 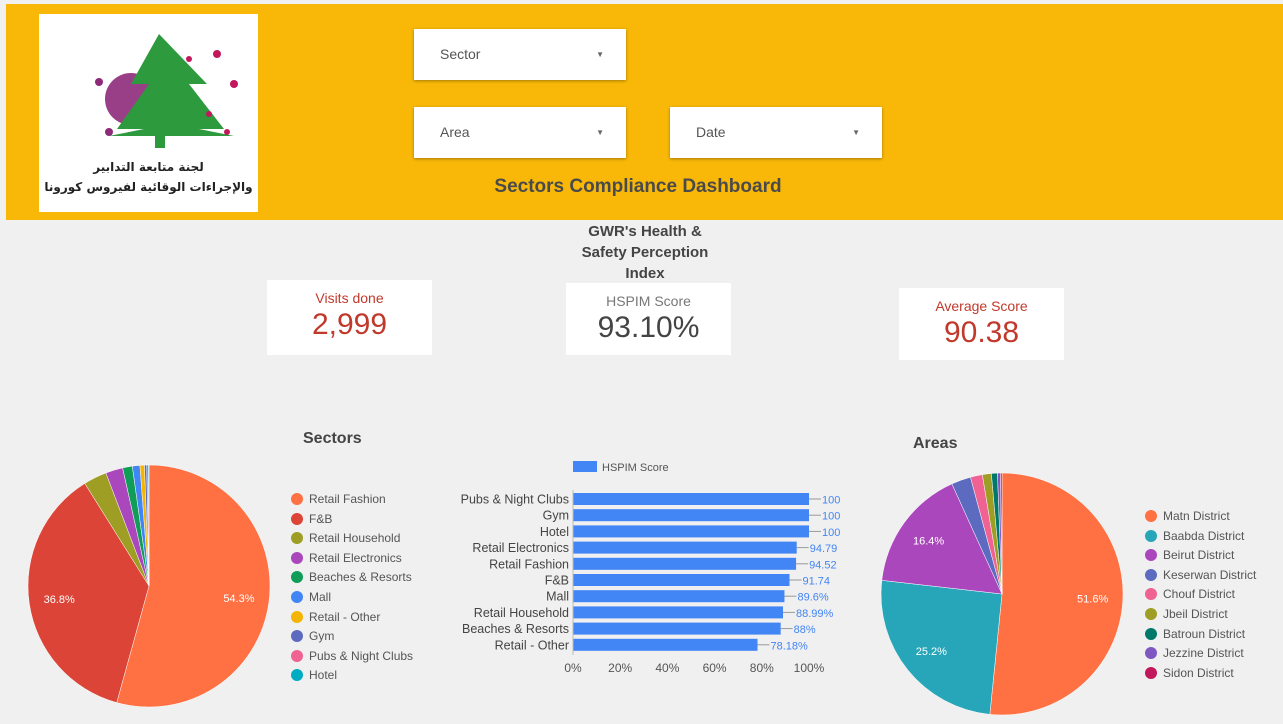 I want to click on logo-line-2: والإجراءات الوقائية لفيروس كورونا, so click(x=148, y=187).